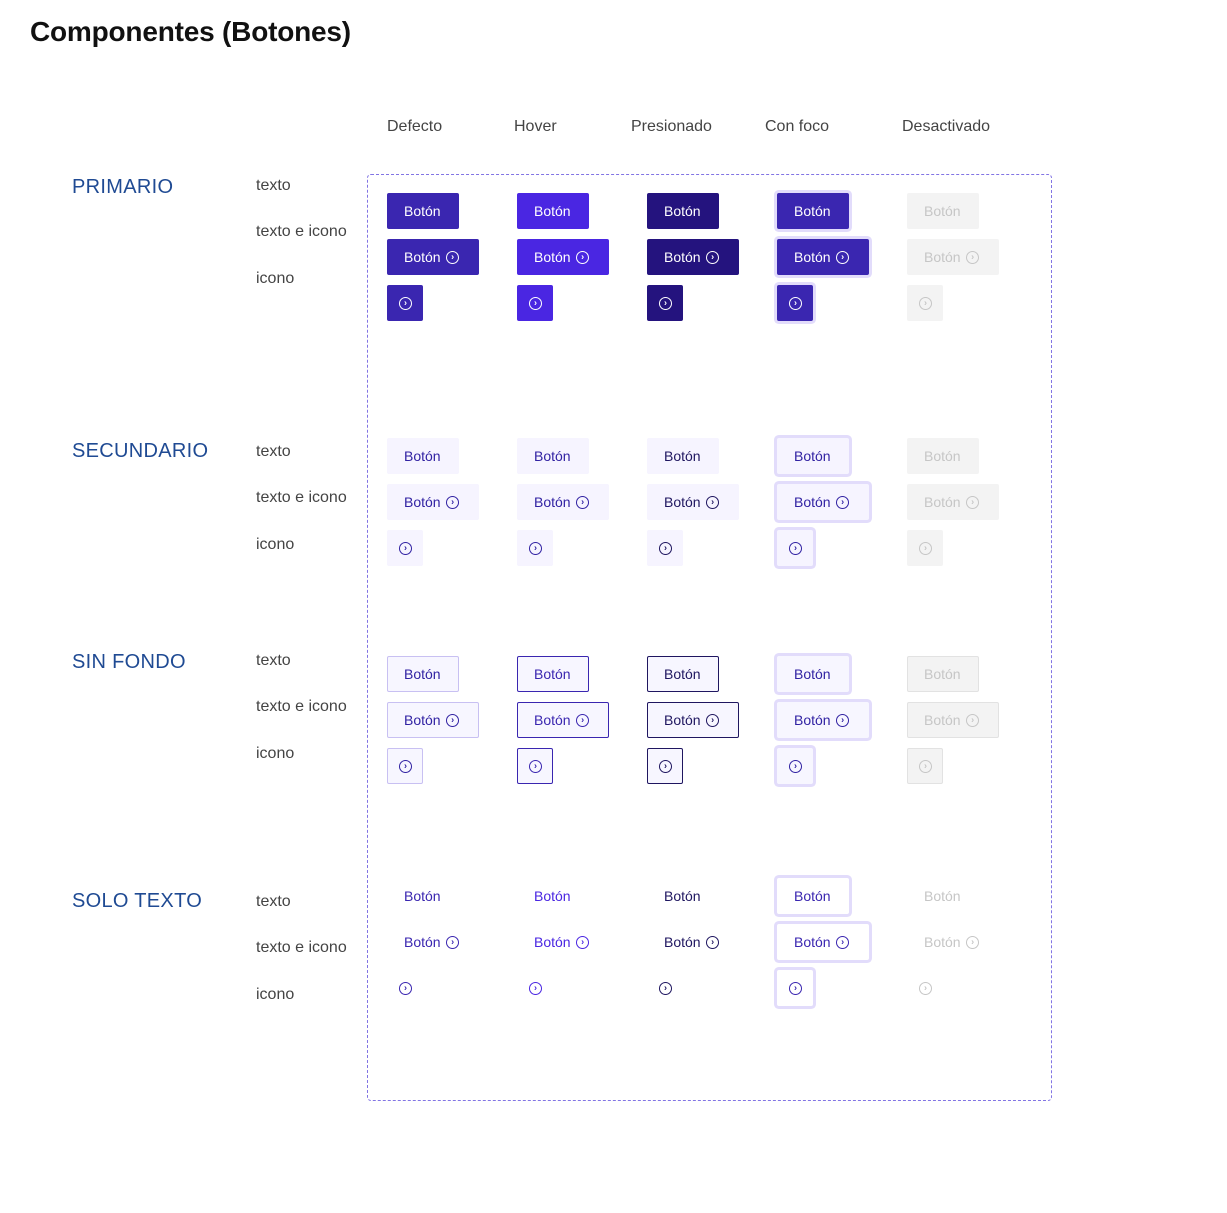  Describe the element at coordinates (795, 988) in the screenshot. I see `button-solo-texto-icono-con-foco` at that location.